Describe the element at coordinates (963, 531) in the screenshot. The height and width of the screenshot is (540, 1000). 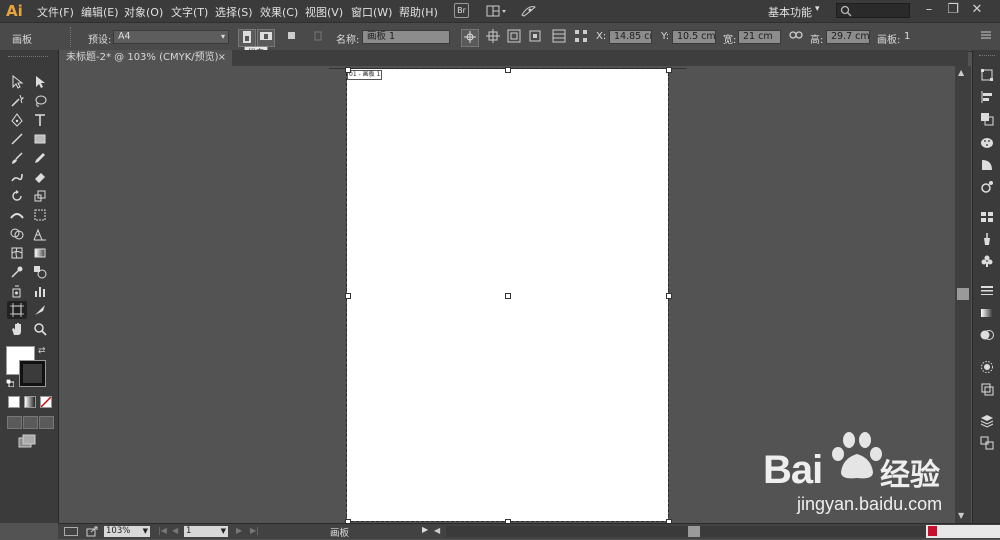
I see `ime-toolbar` at that location.